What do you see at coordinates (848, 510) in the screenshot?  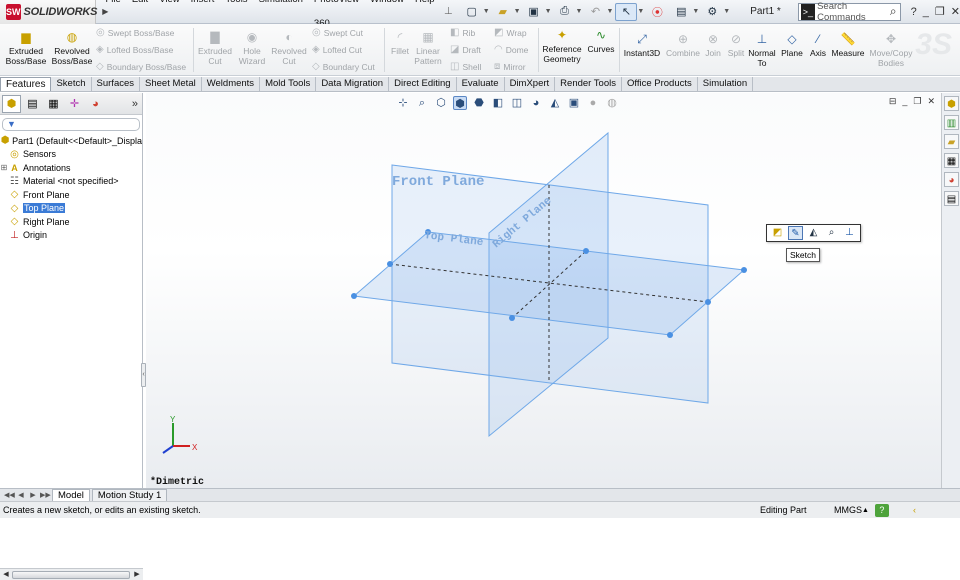 I see `unit-system: MMGS` at bounding box center [848, 510].